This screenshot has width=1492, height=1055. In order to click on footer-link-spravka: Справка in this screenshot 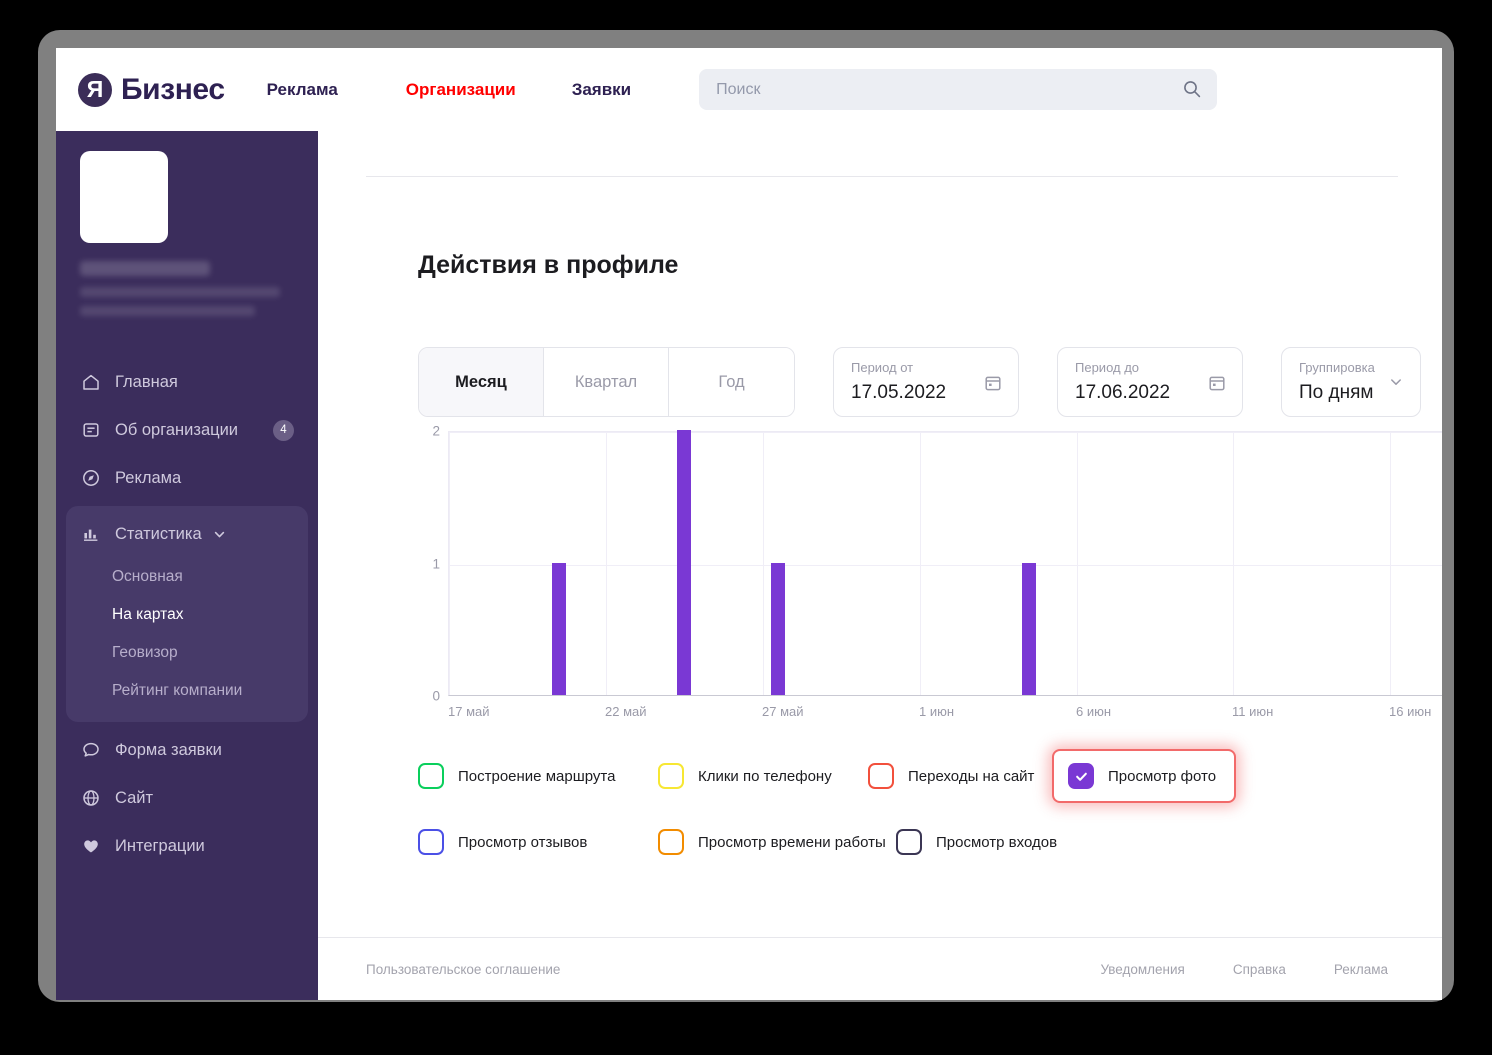, I will do `click(1259, 969)`.